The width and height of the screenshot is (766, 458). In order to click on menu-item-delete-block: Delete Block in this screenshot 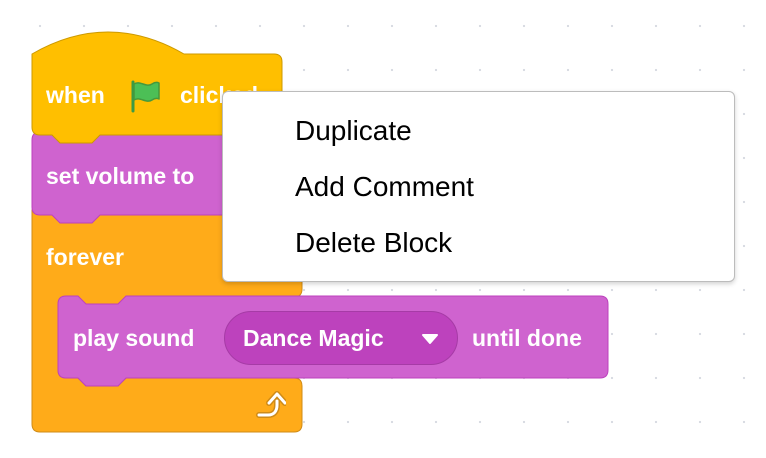, I will do `click(478, 243)`.